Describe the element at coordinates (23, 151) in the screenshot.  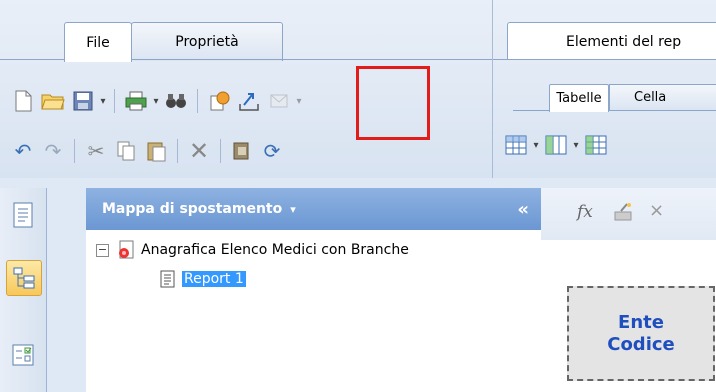
I see `undo-icon: ↶` at that location.